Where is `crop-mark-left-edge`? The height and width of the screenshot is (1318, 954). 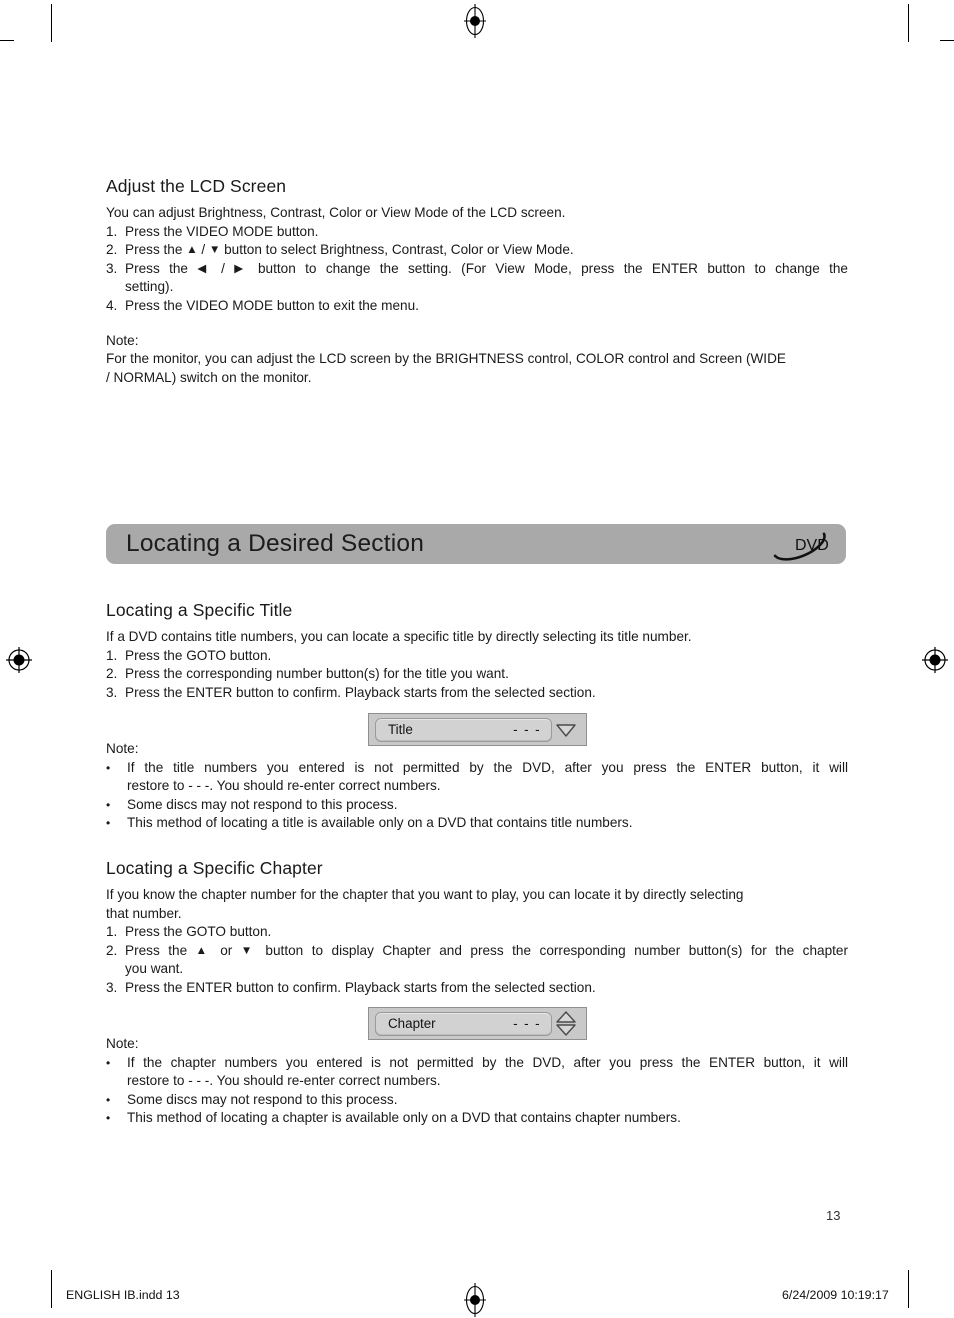 crop-mark-left-edge is located at coordinates (7, 40).